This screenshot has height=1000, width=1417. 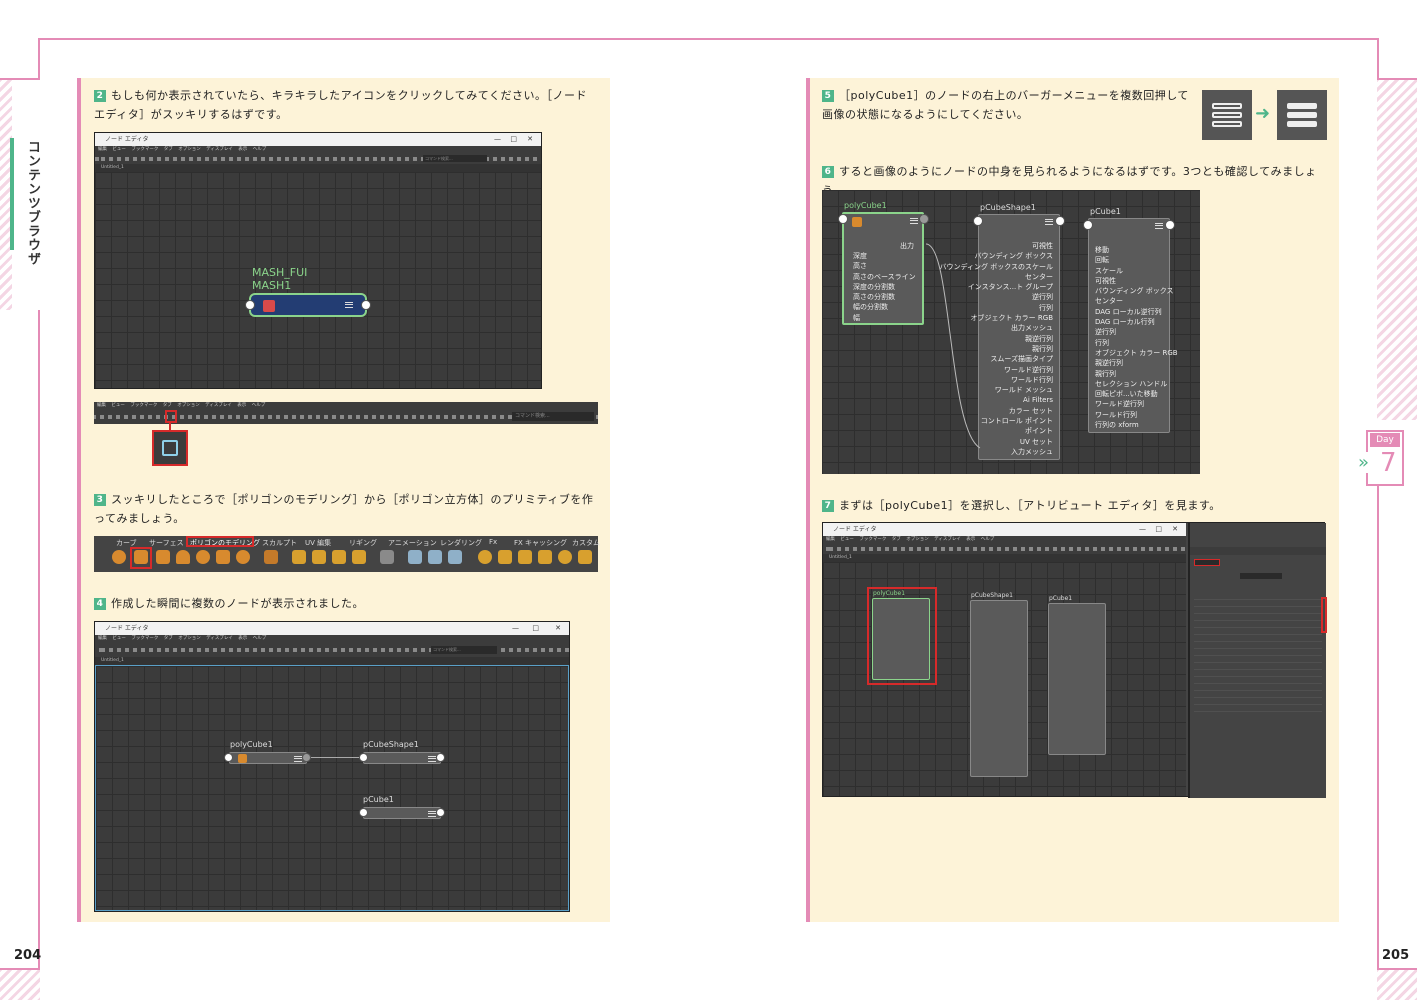 What do you see at coordinates (1258, 551) in the screenshot?
I see `attr-menu-bar` at bounding box center [1258, 551].